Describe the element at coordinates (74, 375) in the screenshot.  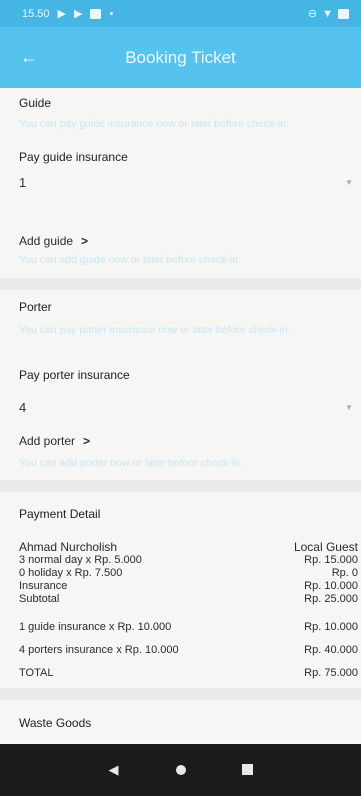
I see `porter-insurance-label: Pay porter insurance` at that location.